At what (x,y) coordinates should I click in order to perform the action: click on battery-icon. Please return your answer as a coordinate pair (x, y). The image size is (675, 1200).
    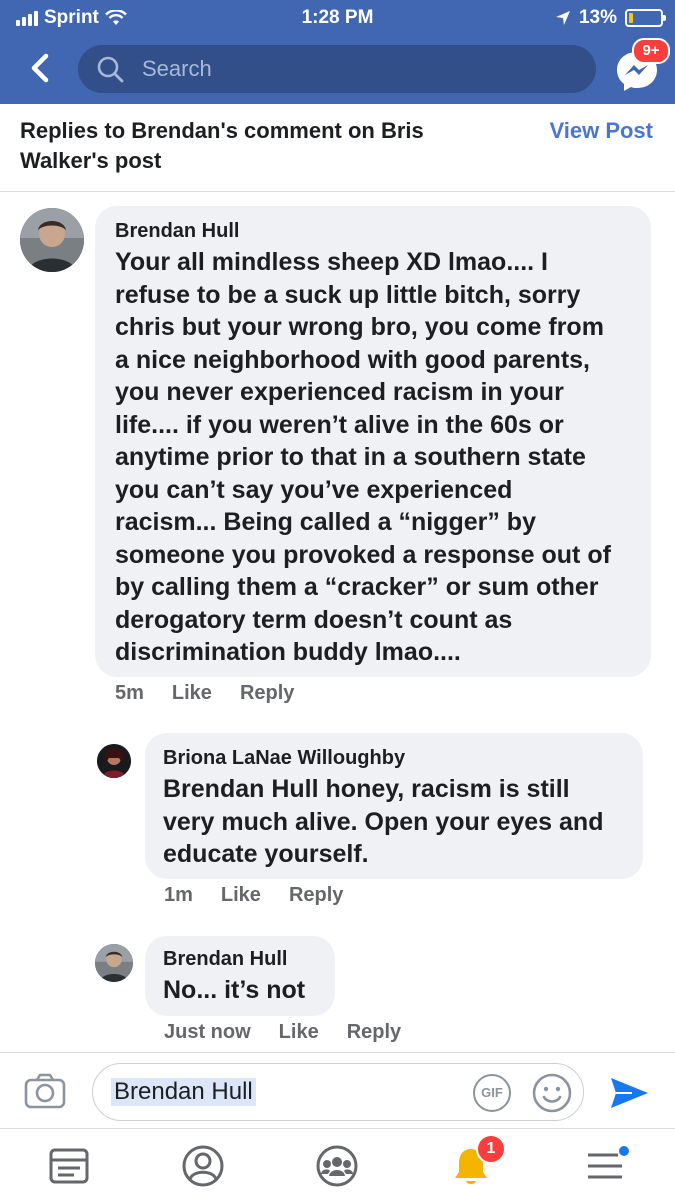
    Looking at the image, I should click on (645, 18).